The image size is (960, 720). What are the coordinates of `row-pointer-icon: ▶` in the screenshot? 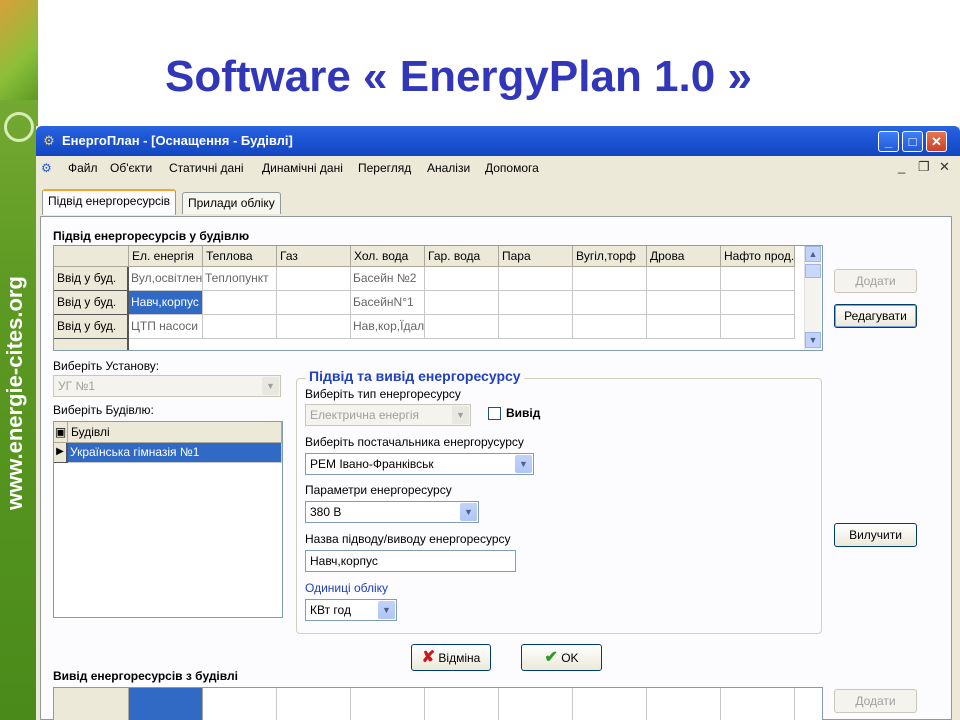 It's located at (61, 453).